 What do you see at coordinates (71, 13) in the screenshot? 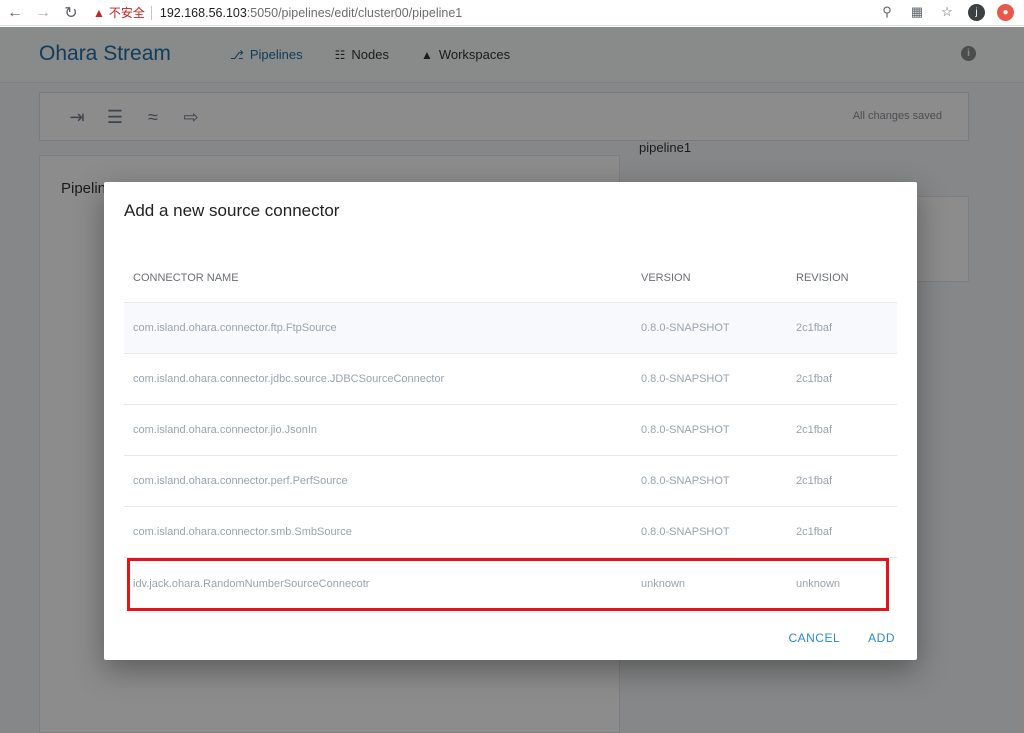
I see `reload-icon: ↻` at bounding box center [71, 13].